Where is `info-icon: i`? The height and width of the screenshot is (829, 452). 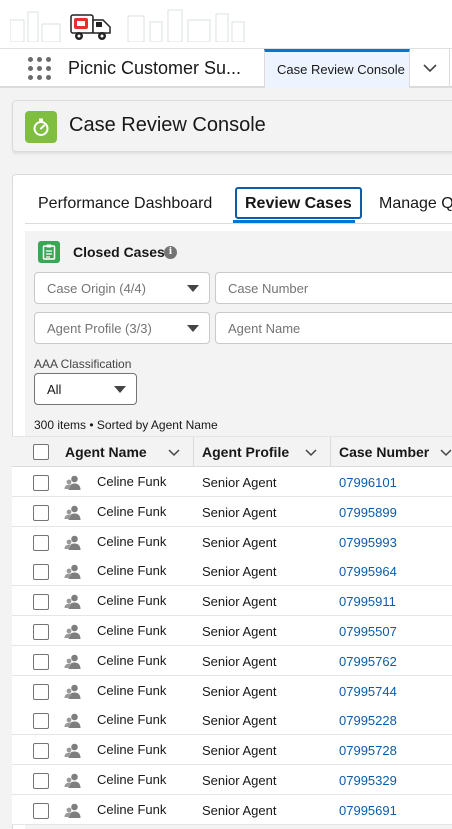
info-icon: i is located at coordinates (170, 252).